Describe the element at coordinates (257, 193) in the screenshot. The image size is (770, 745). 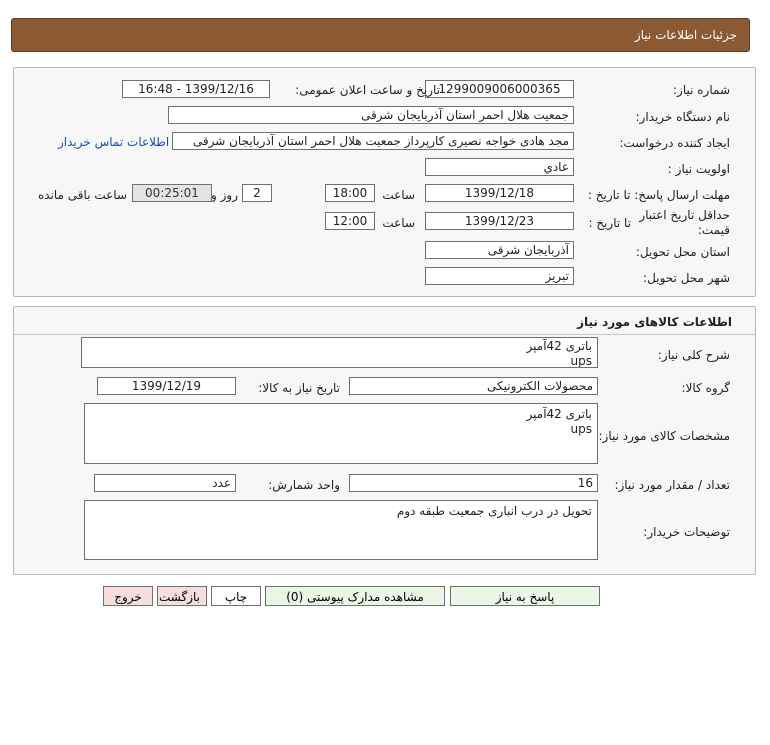
I see `days-field: 2` at that location.